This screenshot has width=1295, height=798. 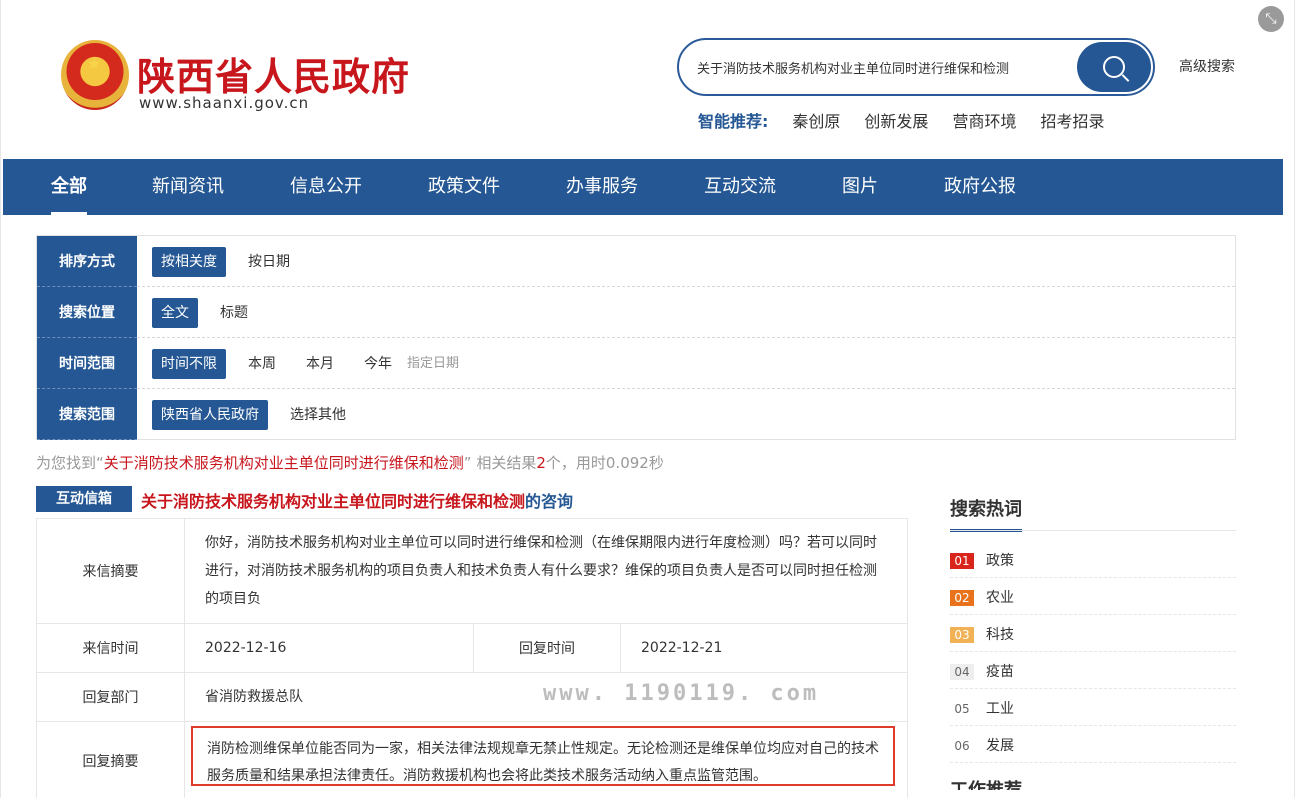 I want to click on hot-word-item: 06 发展, so click(x=1093, y=744).